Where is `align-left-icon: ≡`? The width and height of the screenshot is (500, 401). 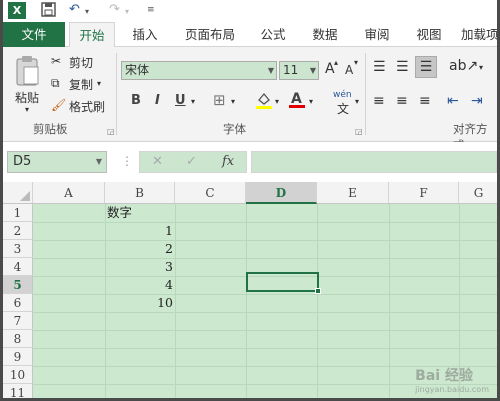
align-left-icon: ≡ is located at coordinates (379, 101).